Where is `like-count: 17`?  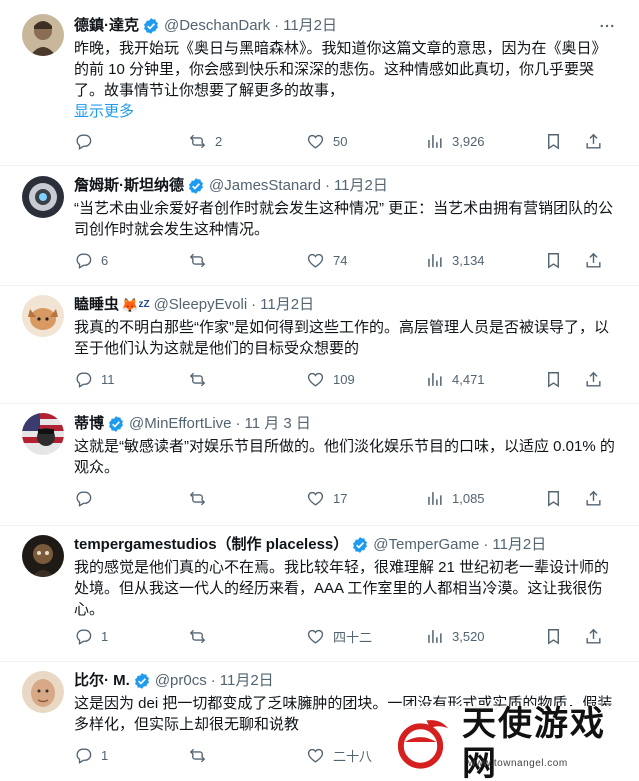 like-count: 17 is located at coordinates (340, 498).